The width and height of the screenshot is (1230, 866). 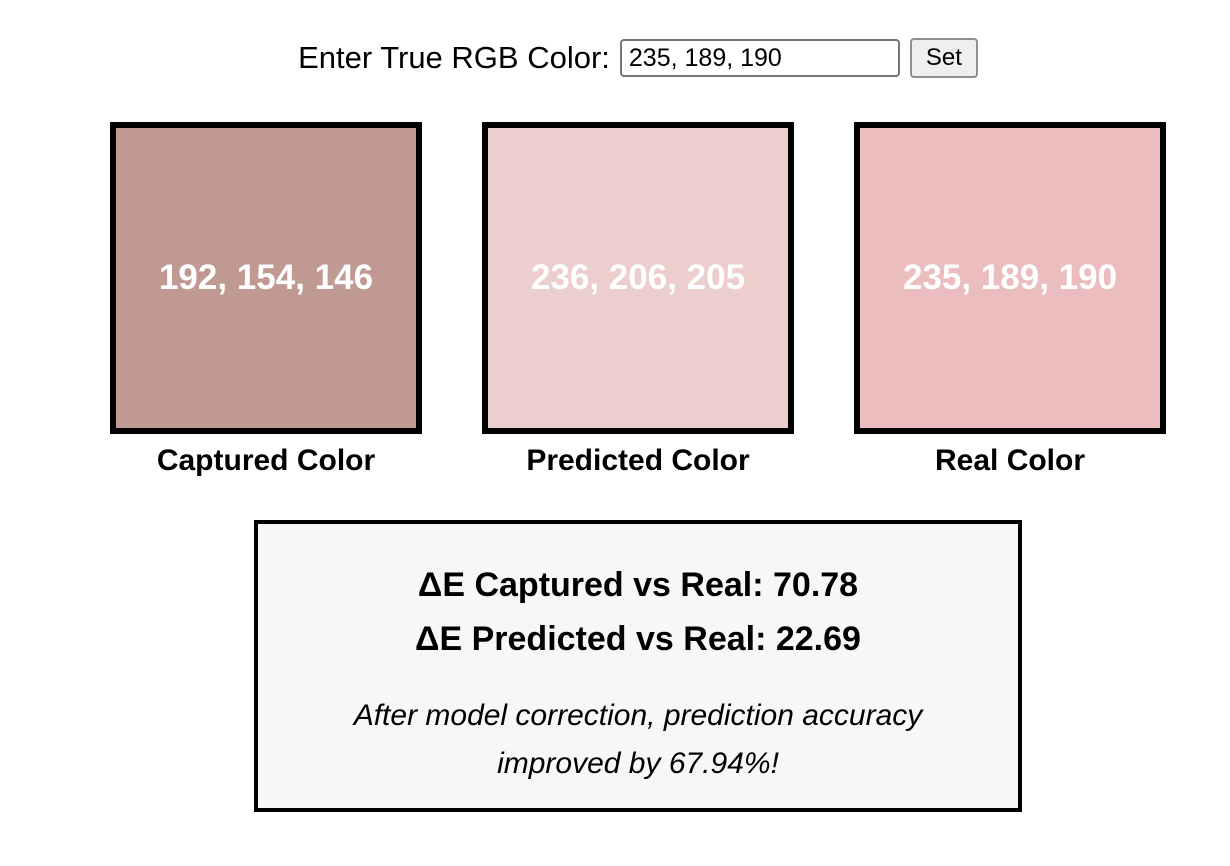 I want to click on real-color-label: Real Color, so click(x=1010, y=460).